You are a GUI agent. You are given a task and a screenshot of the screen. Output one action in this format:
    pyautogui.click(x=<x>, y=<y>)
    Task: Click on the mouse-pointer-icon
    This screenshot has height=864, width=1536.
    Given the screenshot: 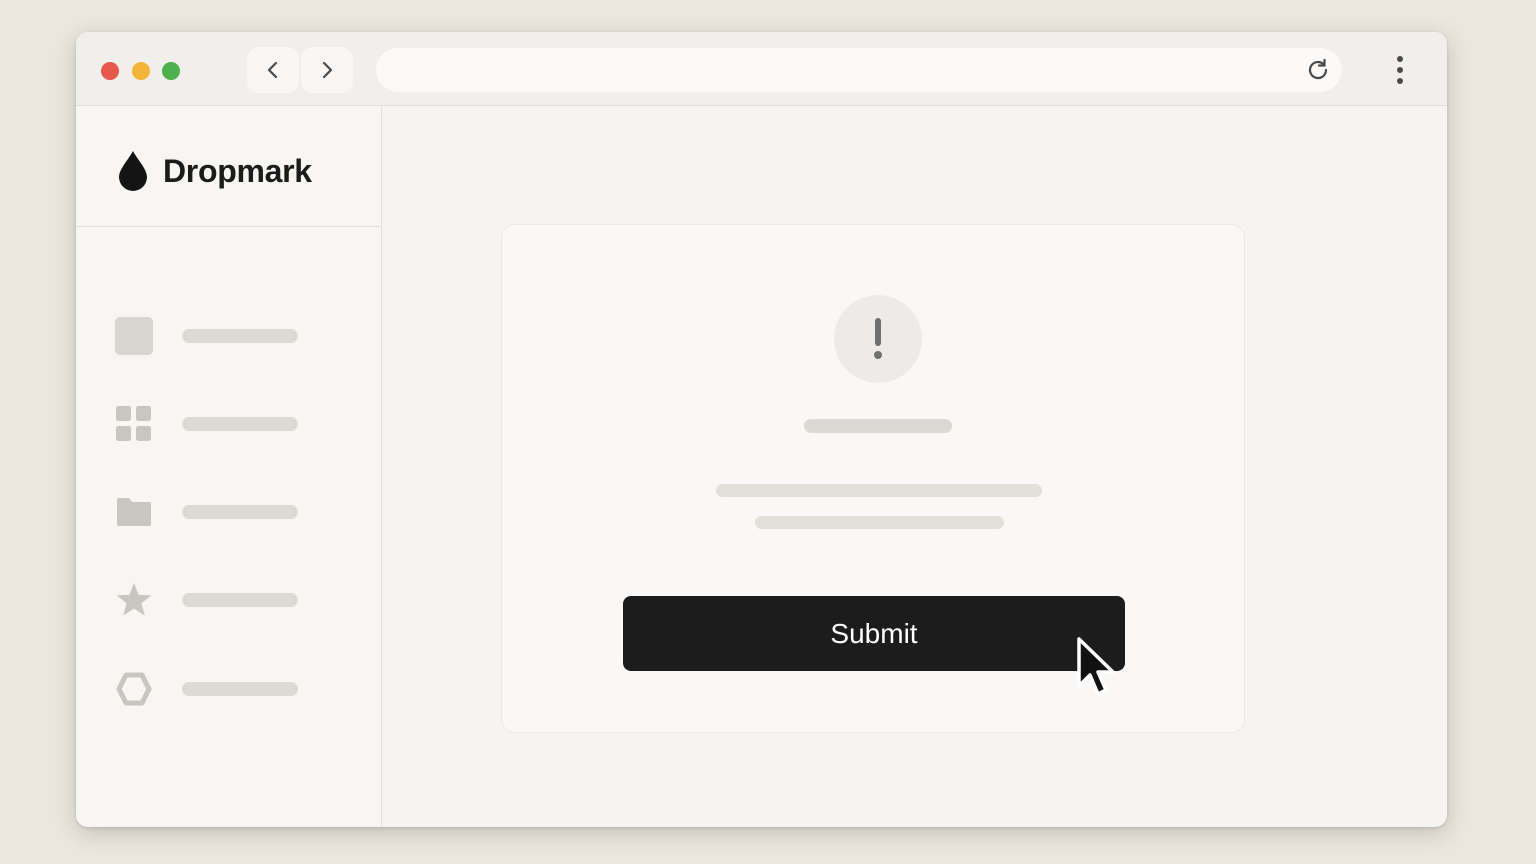 What is the action you would take?
    pyautogui.click(x=1096, y=666)
    